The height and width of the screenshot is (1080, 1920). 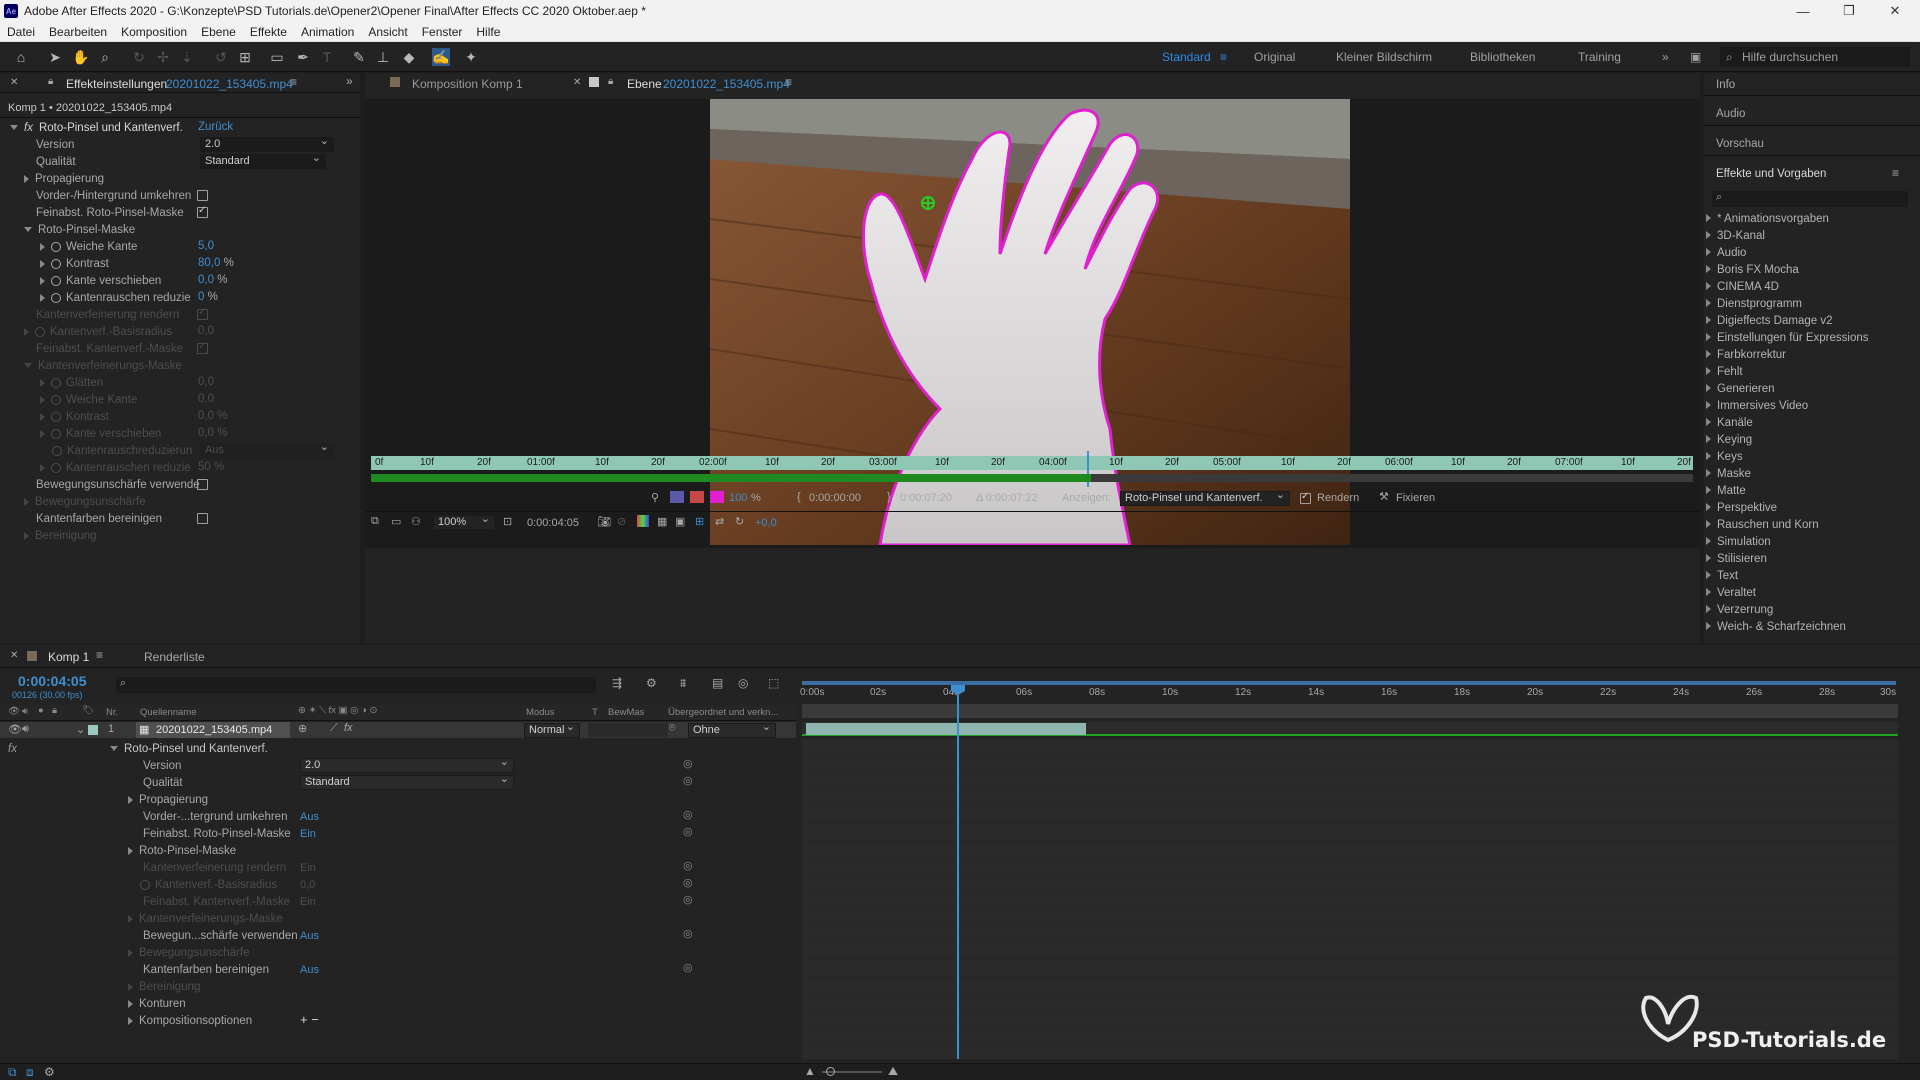 What do you see at coordinates (830, 1071) in the screenshot?
I see `zoom-slider-knob` at bounding box center [830, 1071].